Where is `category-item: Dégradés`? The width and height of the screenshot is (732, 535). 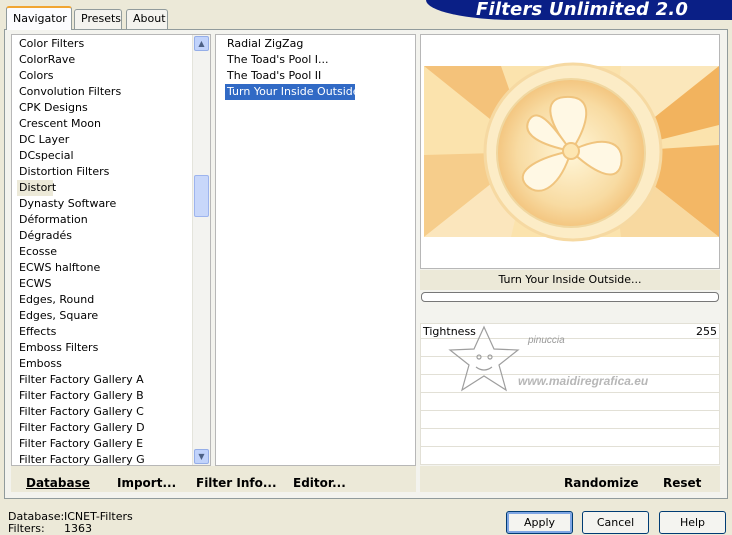 category-item: Dégradés is located at coordinates (114, 236).